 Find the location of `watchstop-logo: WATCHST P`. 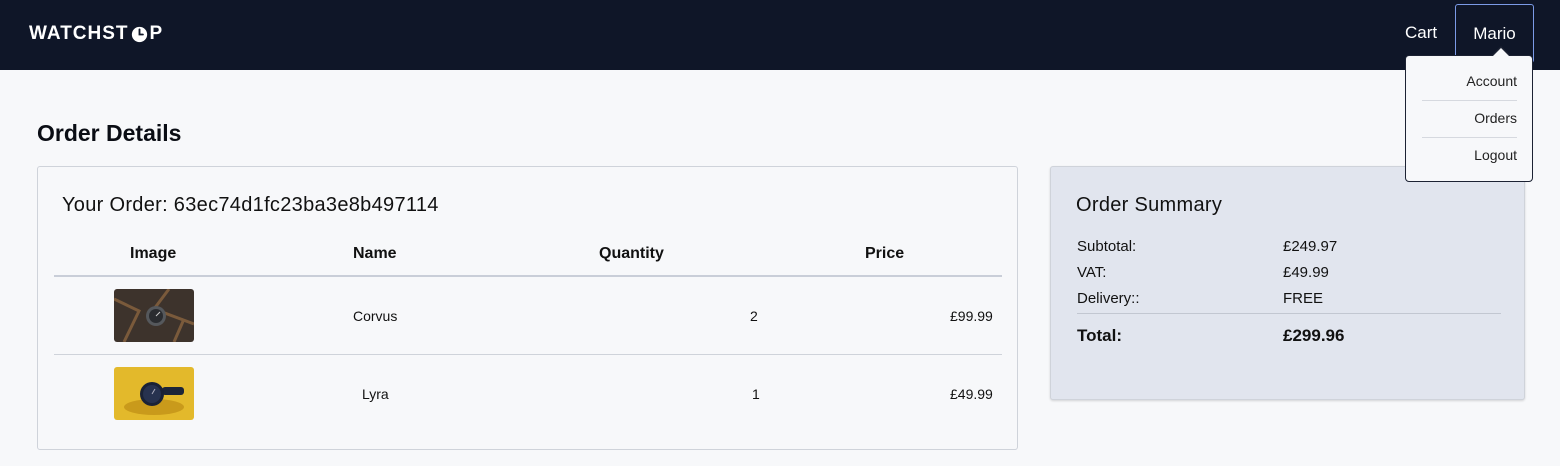

watchstop-logo: WATCHST P is located at coordinates (96, 34).